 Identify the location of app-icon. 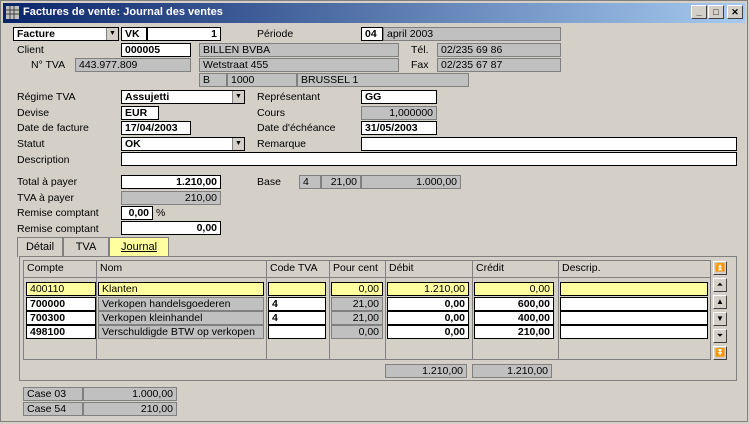
(12, 12).